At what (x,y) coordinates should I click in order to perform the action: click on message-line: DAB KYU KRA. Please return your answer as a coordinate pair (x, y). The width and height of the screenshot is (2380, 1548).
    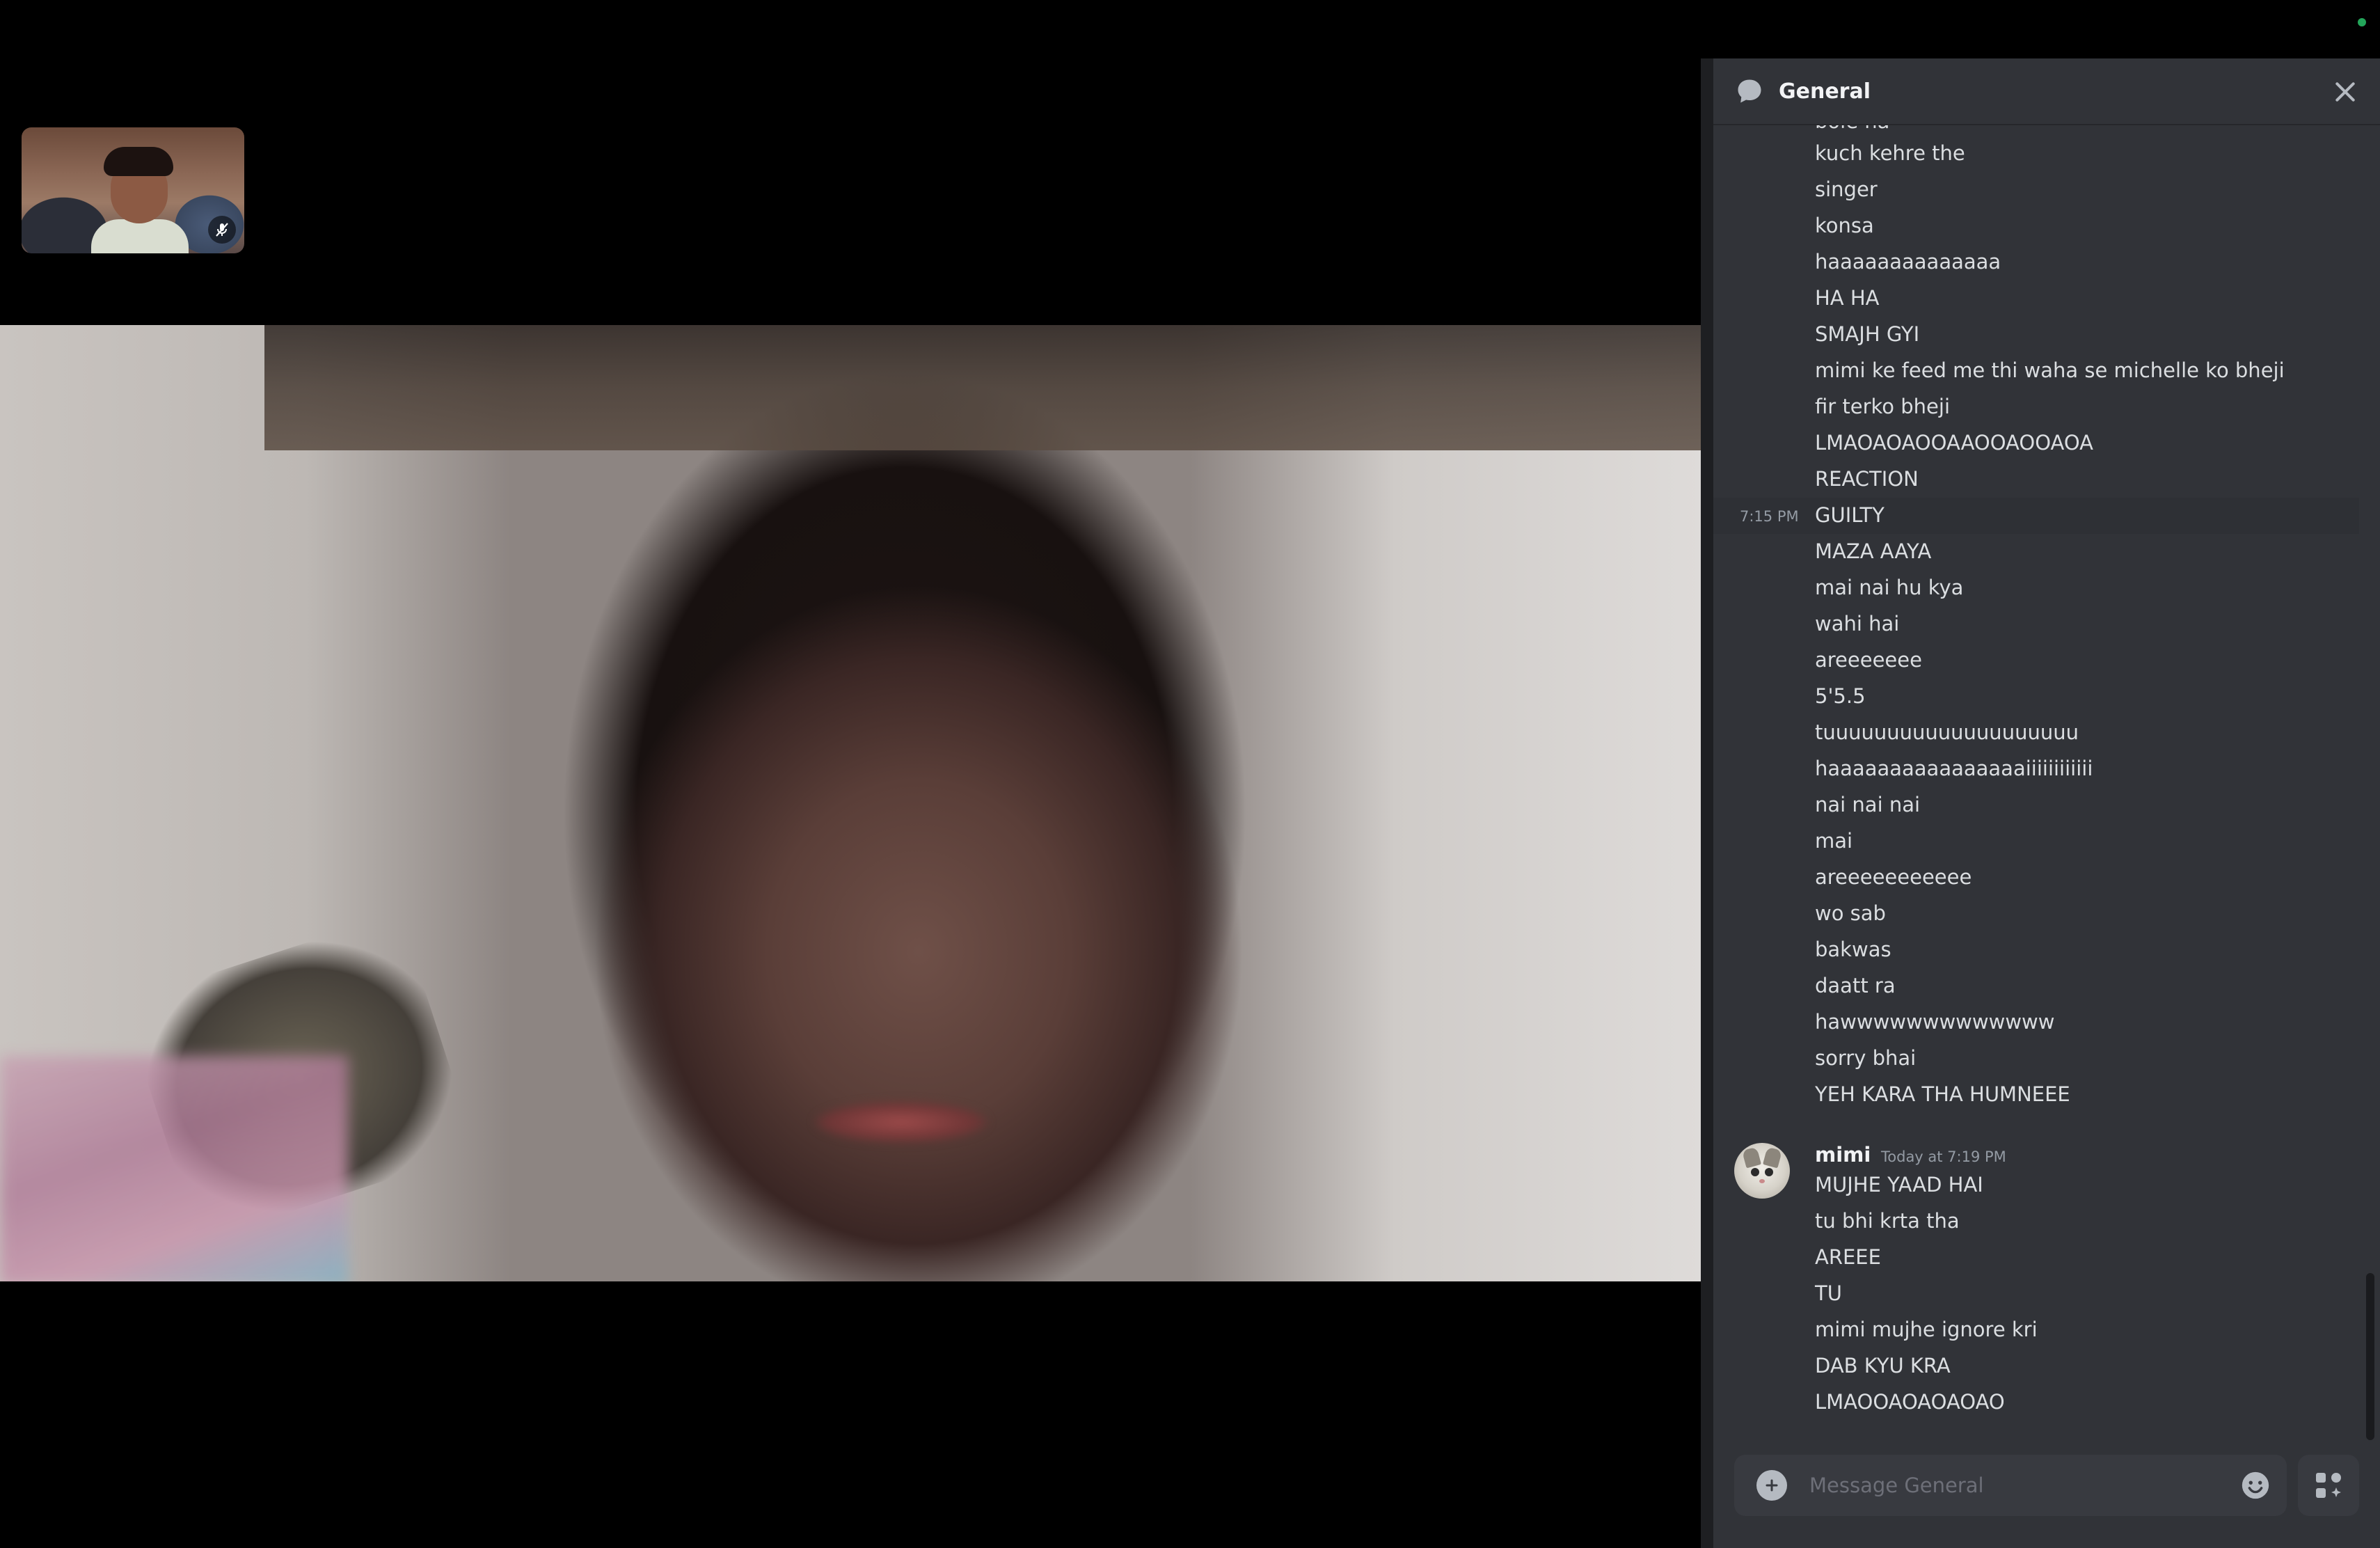
    Looking at the image, I should click on (1883, 1365).